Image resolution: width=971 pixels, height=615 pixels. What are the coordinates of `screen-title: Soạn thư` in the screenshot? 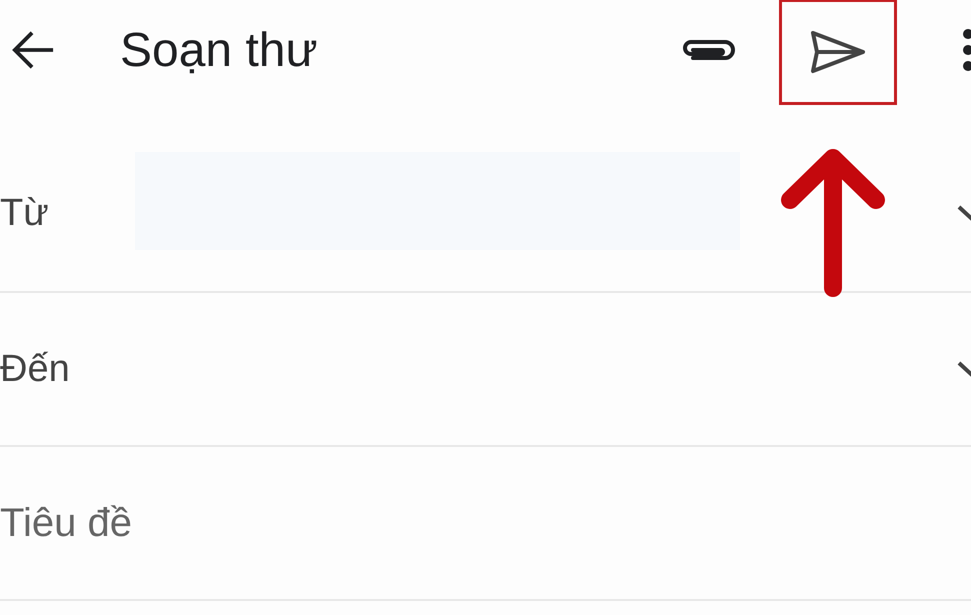 It's located at (219, 50).